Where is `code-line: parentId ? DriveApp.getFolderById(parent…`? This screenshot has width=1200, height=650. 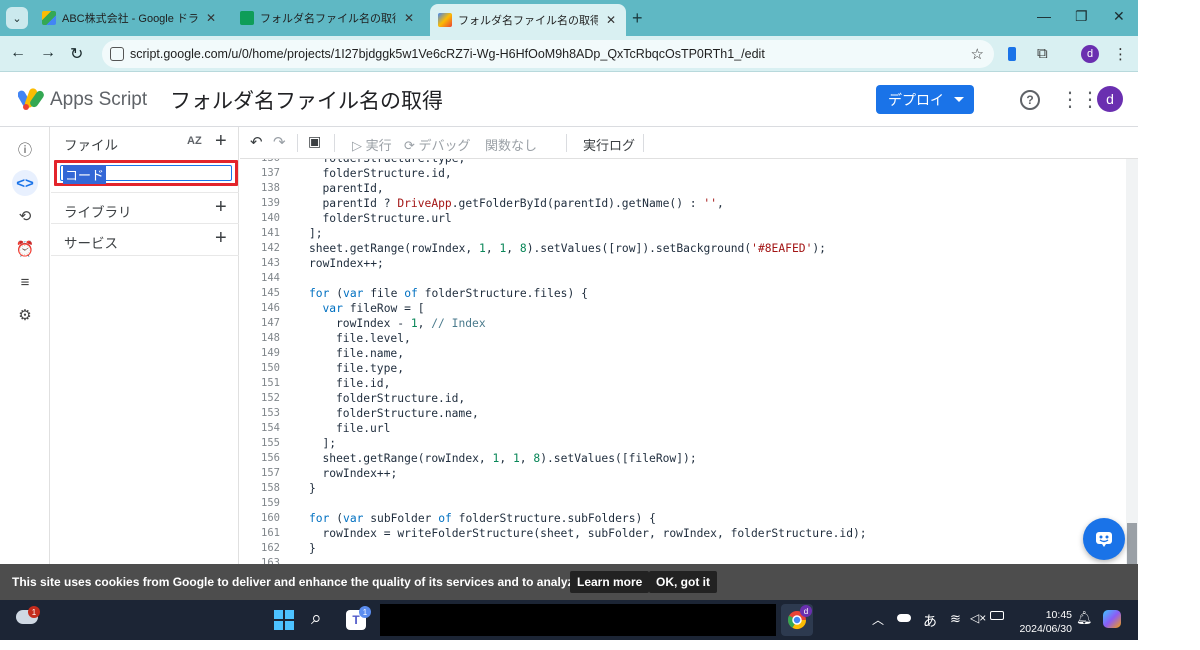
code-line: parentId ? DriveApp.getFolderById(parent… is located at coordinates (523, 203).